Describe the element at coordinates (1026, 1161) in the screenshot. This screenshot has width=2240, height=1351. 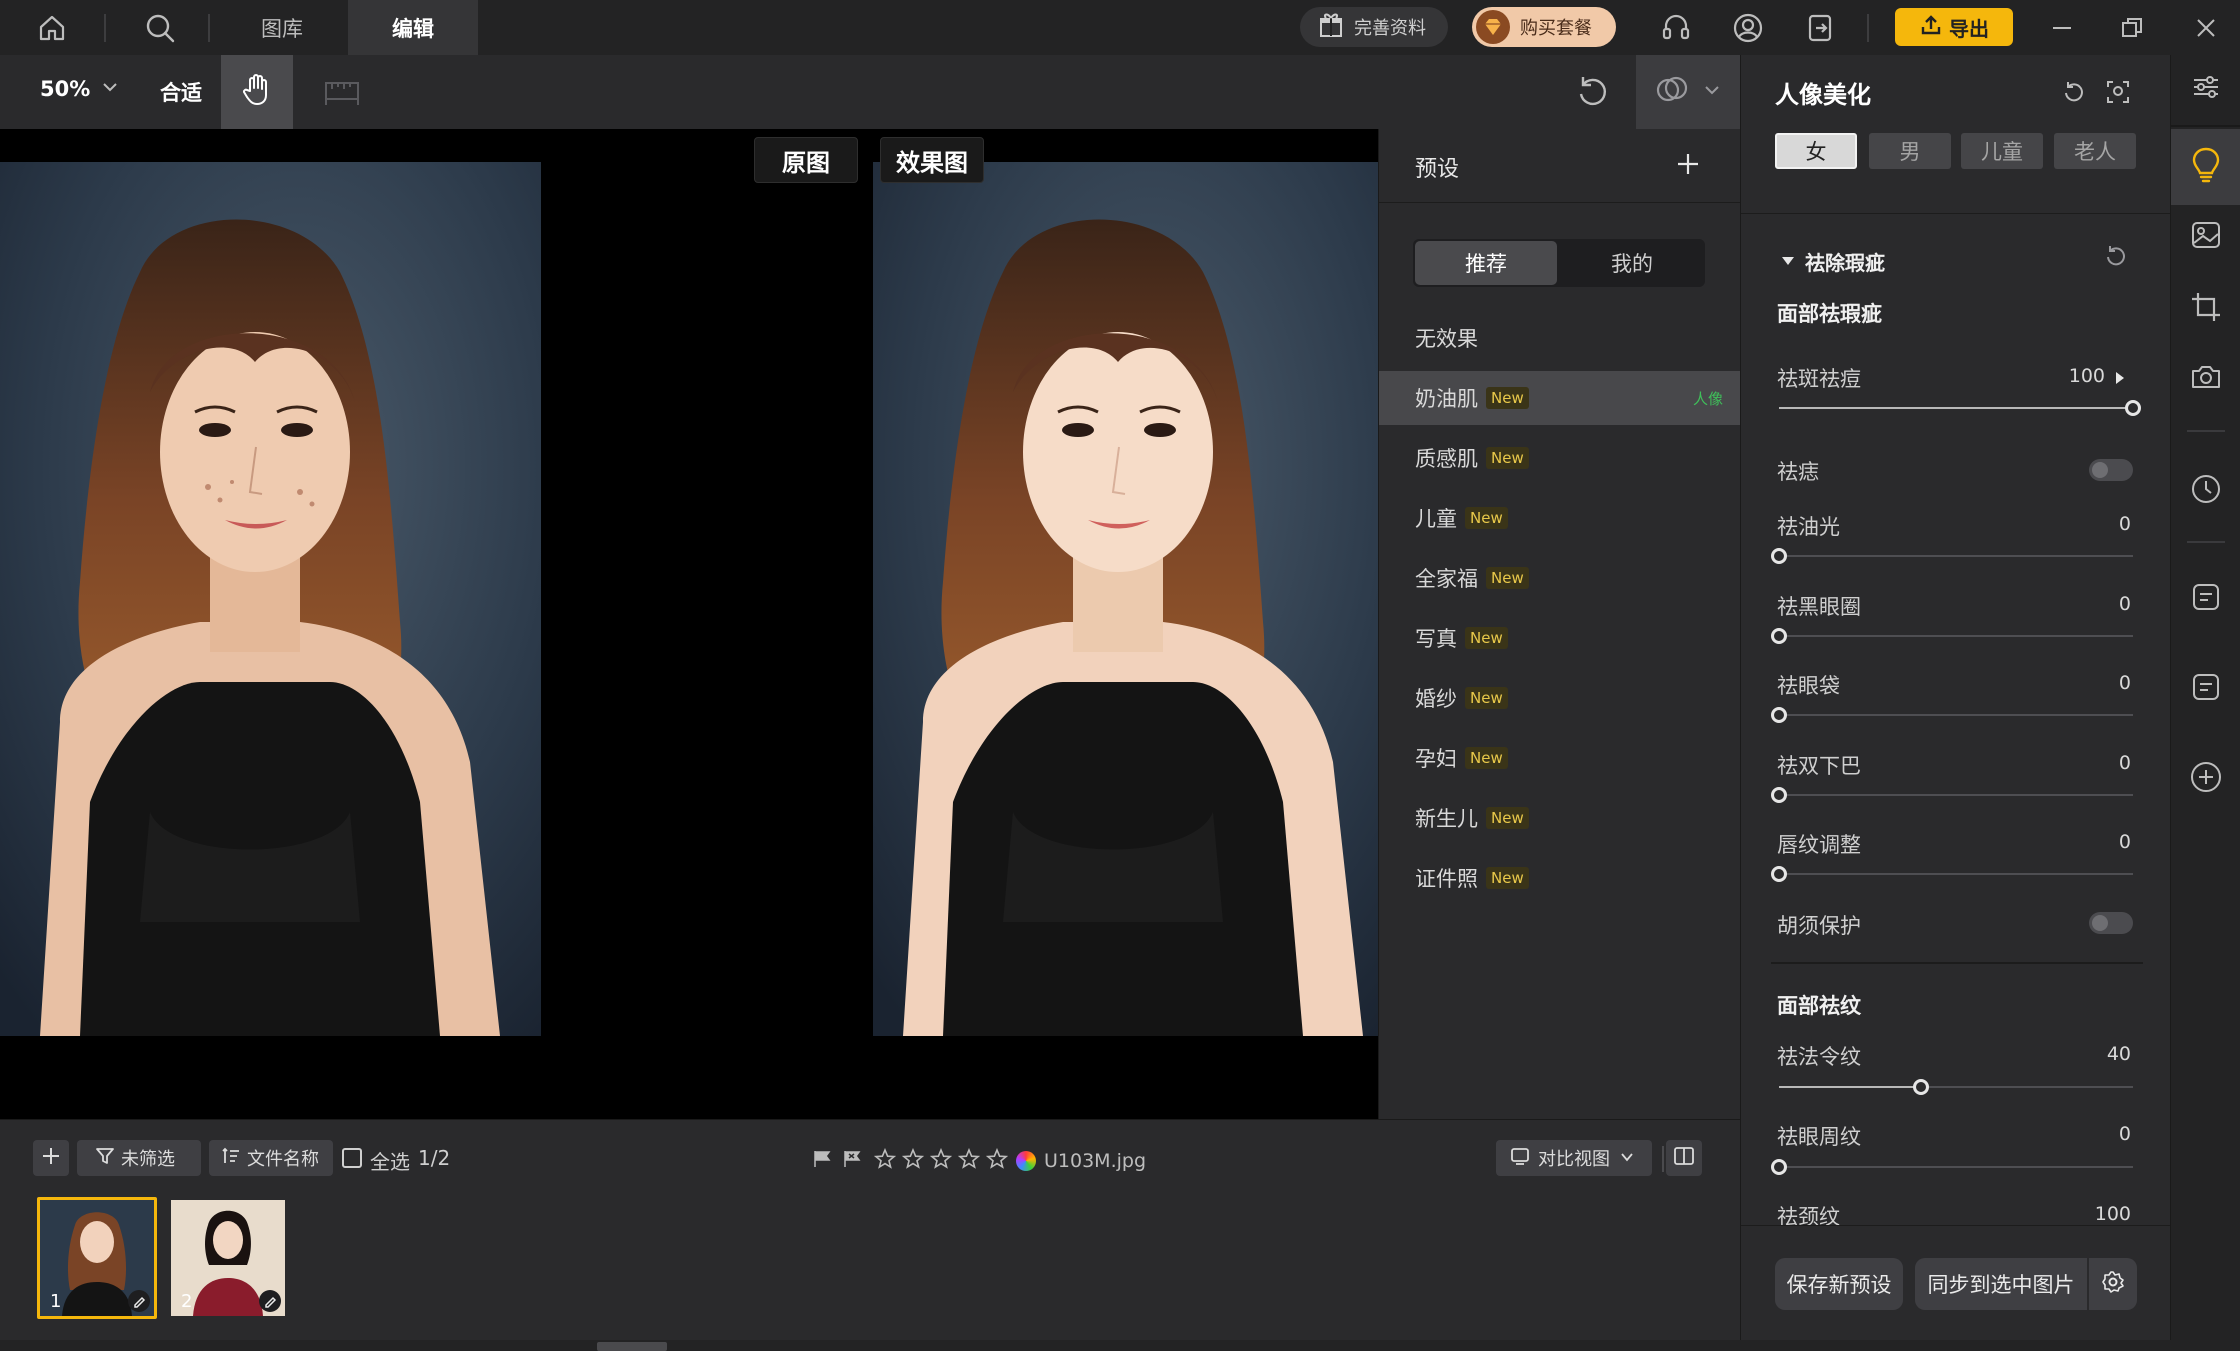
I see `color-label-icon` at that location.